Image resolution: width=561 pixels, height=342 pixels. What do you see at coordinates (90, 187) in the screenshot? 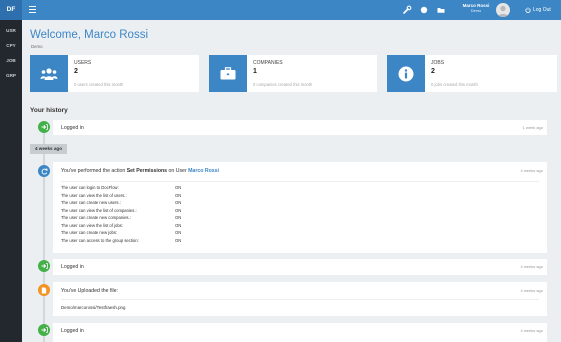
I see `permission-label: The user can login to DocFlow:` at bounding box center [90, 187].